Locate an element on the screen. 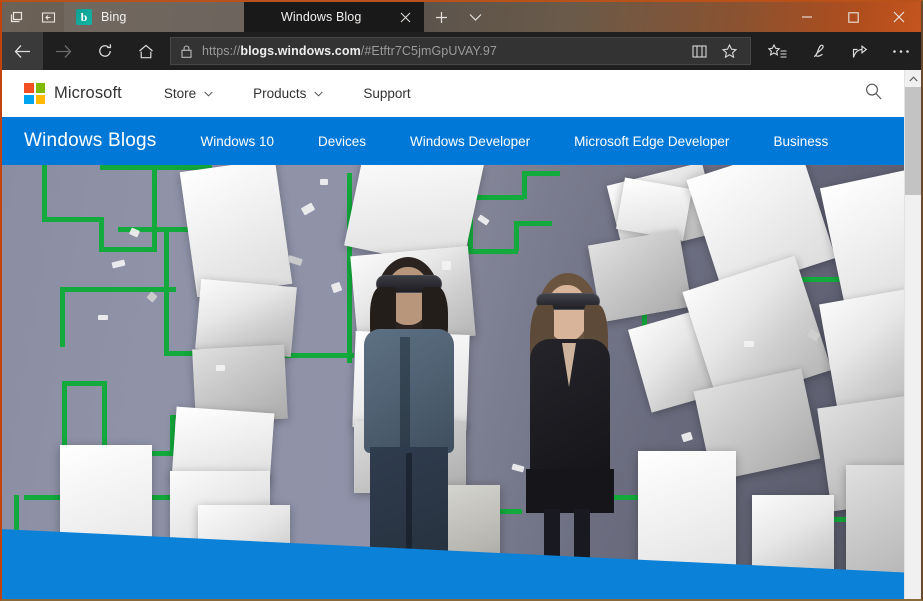  microsoft-wordmark: Microsoft is located at coordinates (88, 93).